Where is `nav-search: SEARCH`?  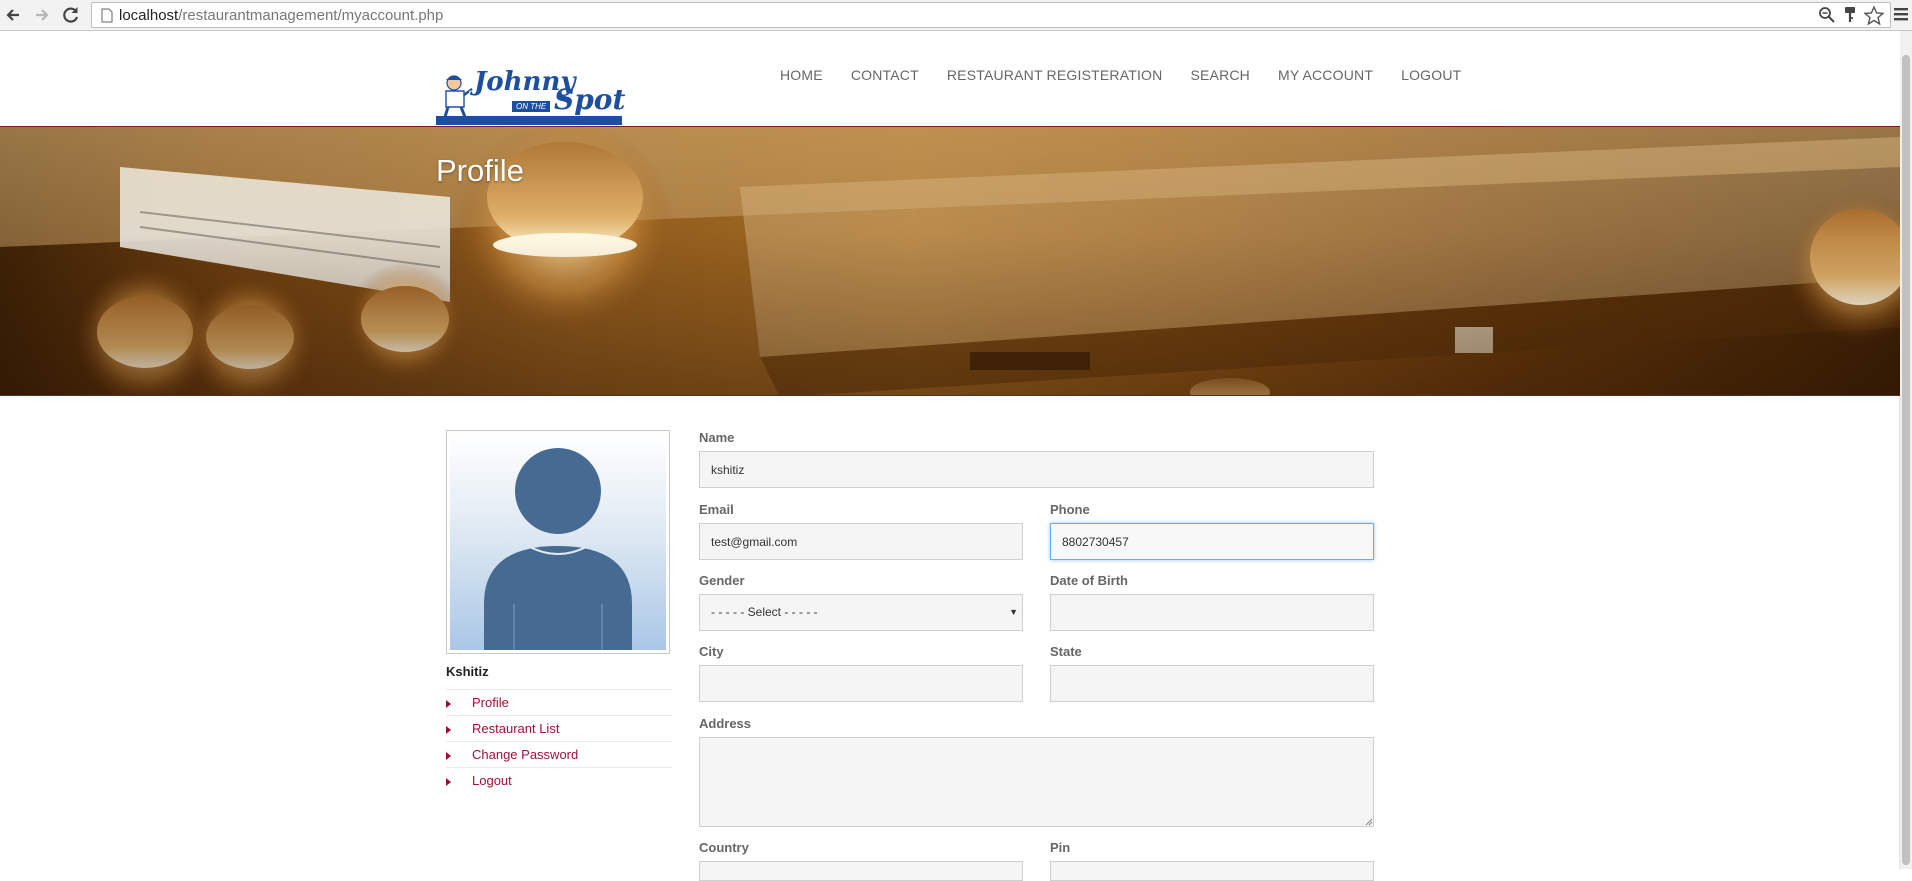 nav-search: SEARCH is located at coordinates (1220, 75).